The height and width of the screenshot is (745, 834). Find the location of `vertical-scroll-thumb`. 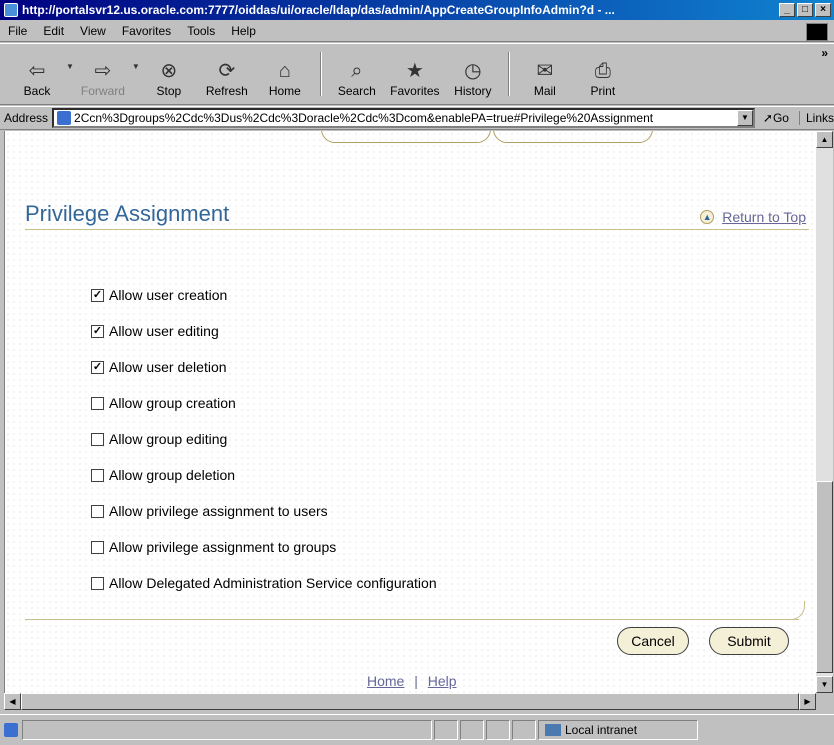

vertical-scroll-thumb is located at coordinates (824, 577).